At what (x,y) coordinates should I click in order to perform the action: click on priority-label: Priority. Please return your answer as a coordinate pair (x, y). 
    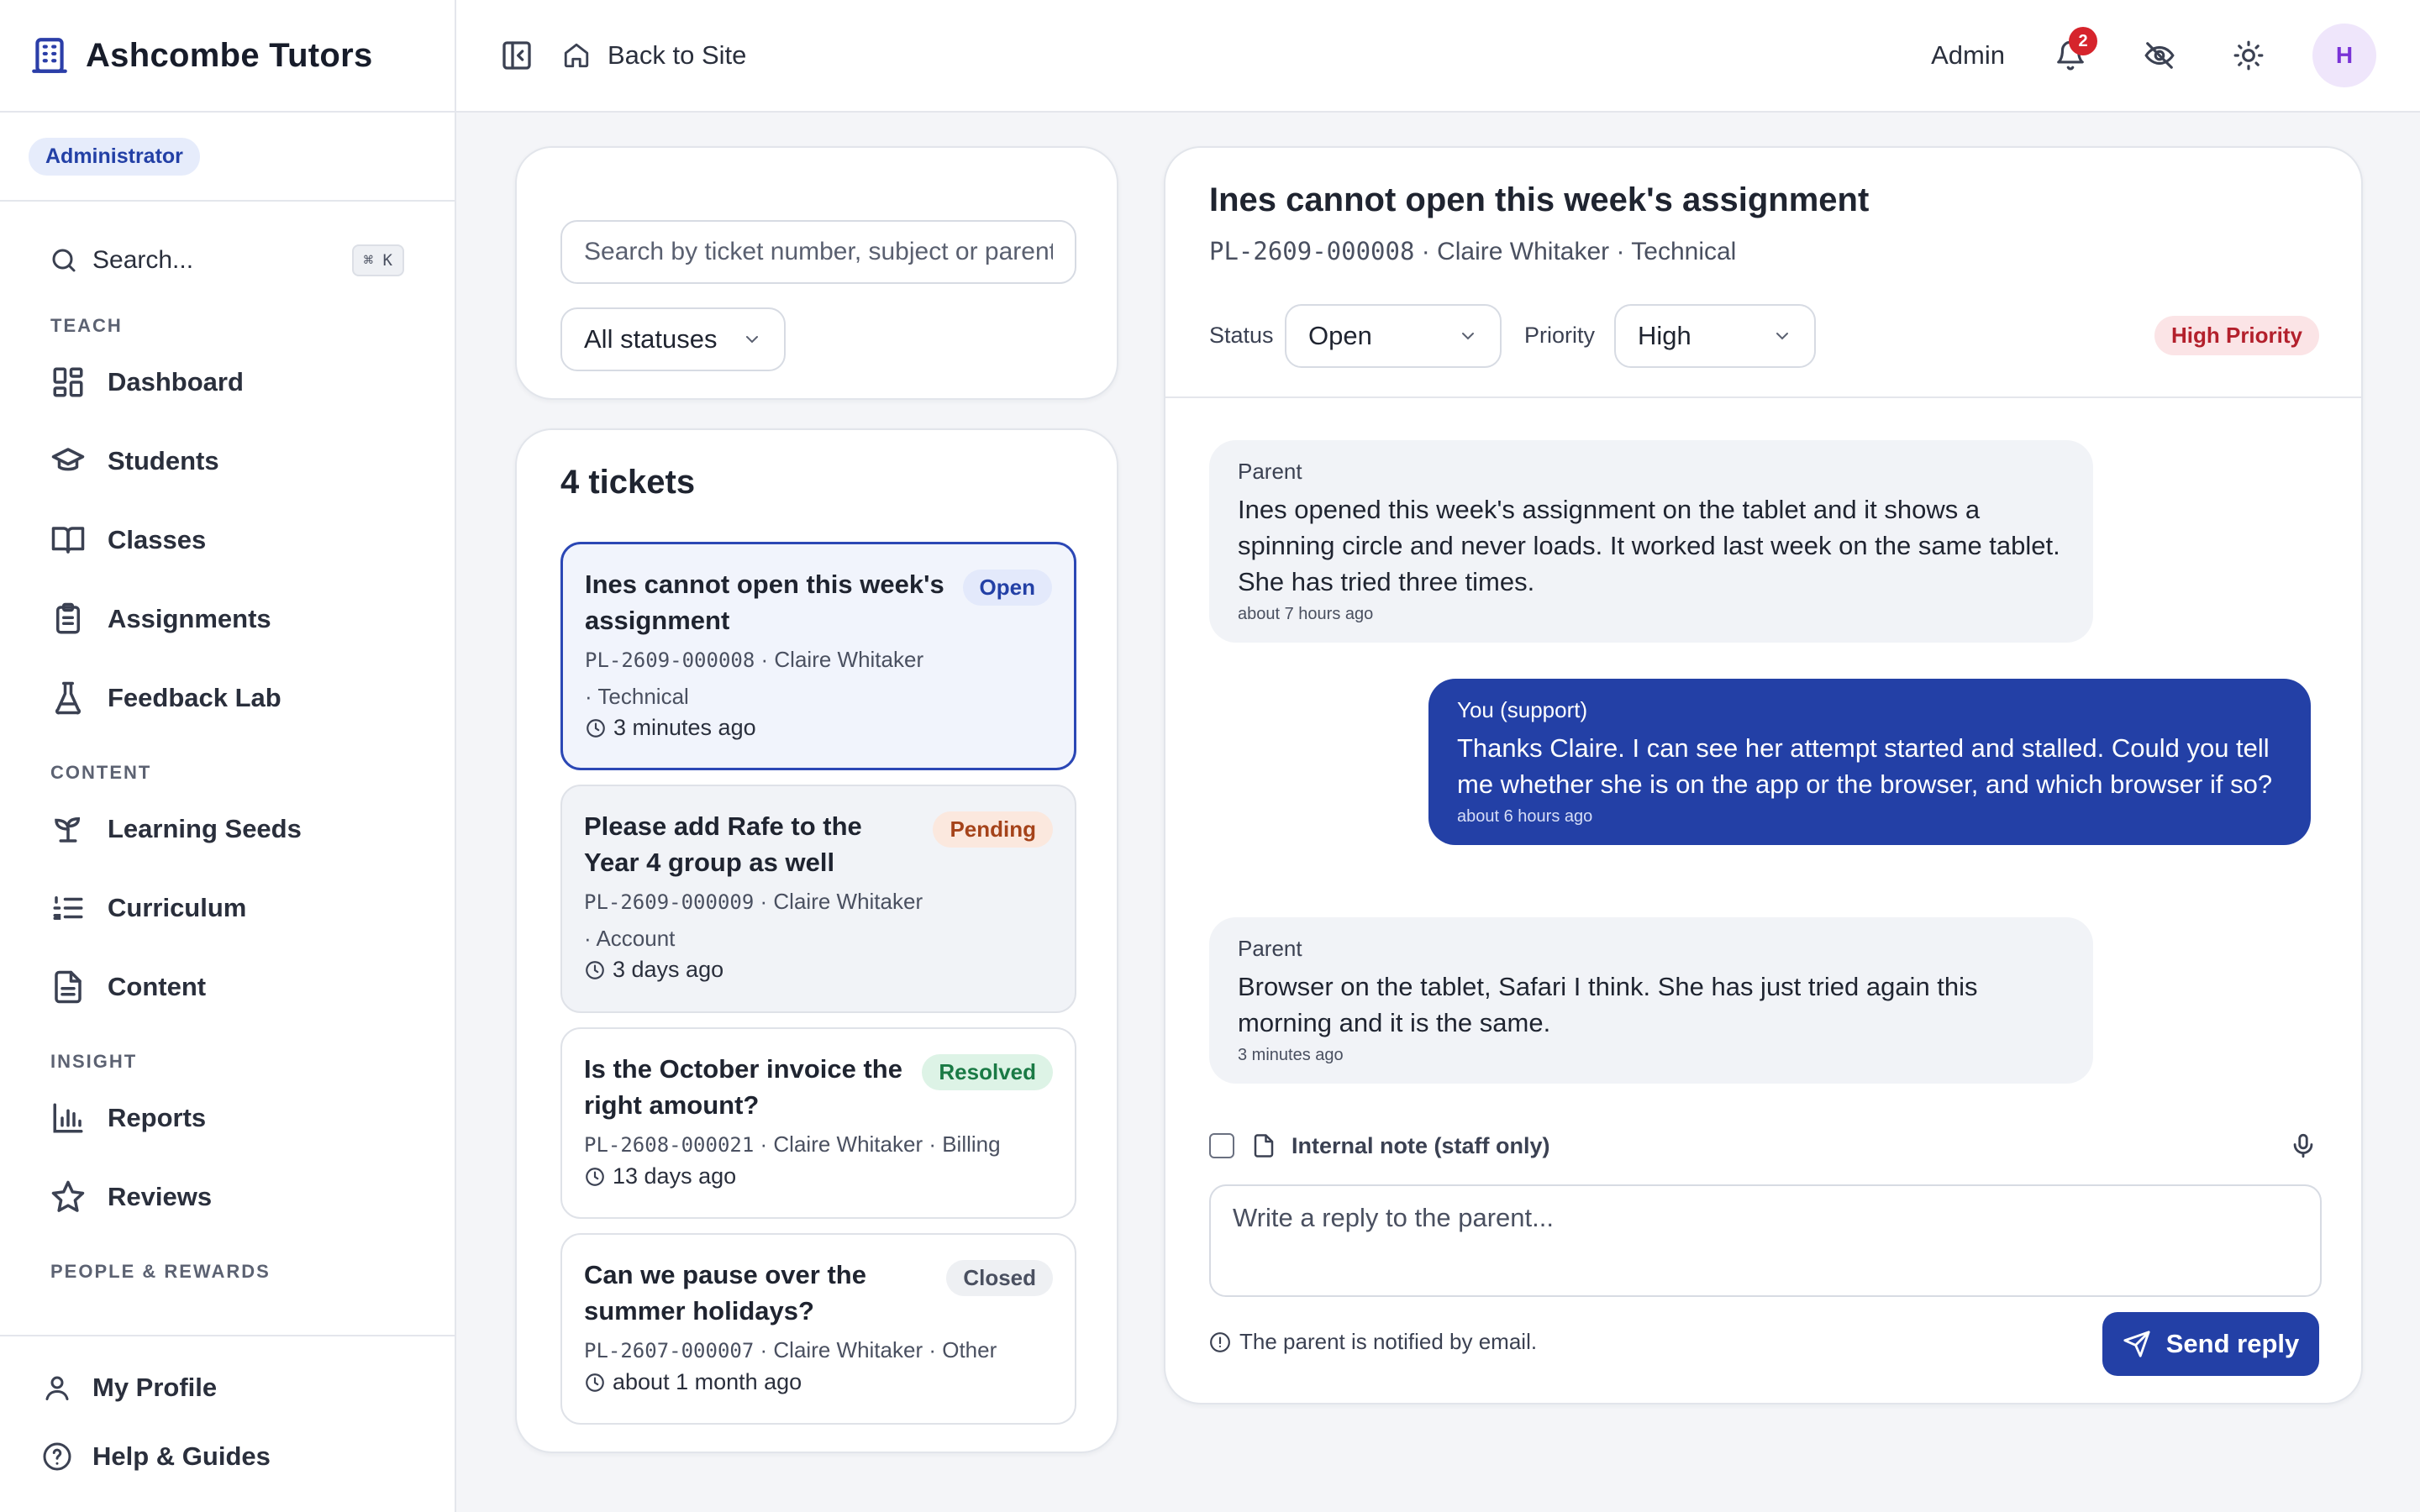
    Looking at the image, I should click on (1560, 335).